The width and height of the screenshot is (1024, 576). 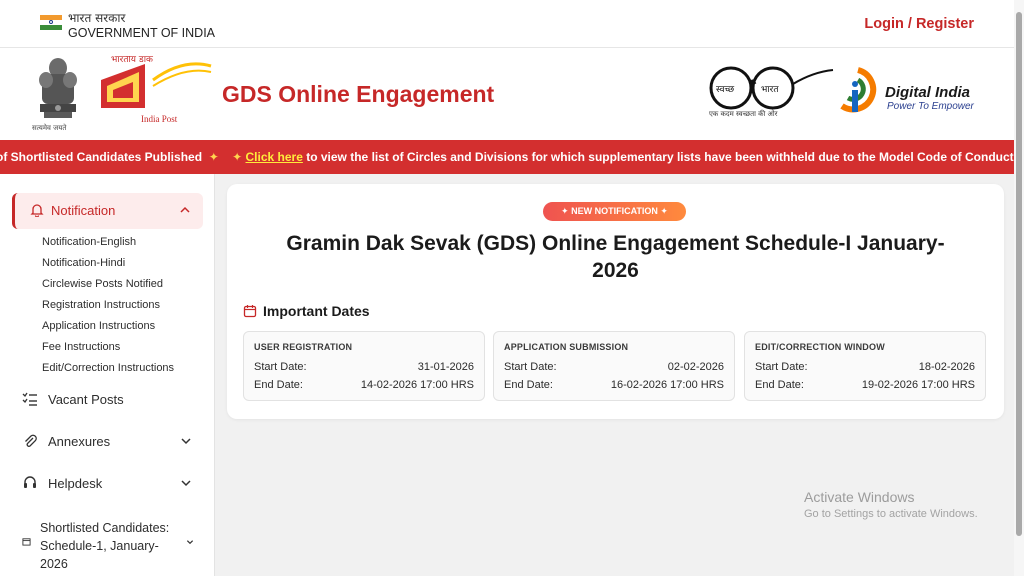 What do you see at coordinates (930, 106) in the screenshot?
I see `digital-india-tagline: Power To Empower` at bounding box center [930, 106].